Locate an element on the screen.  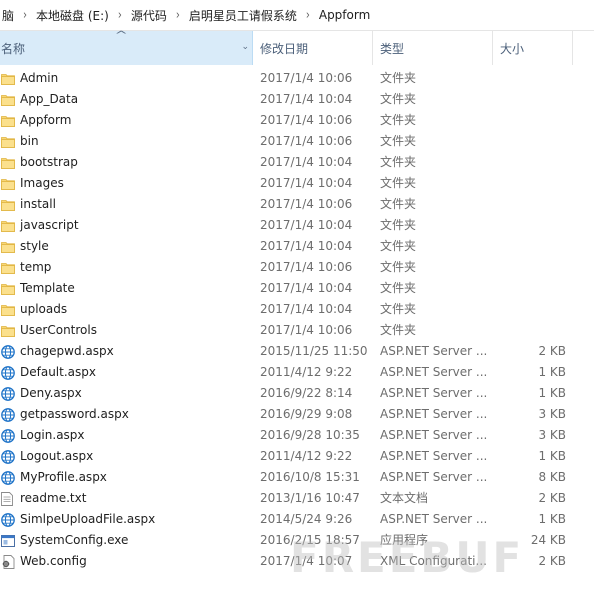
text-document-icon is located at coordinates (8, 498).